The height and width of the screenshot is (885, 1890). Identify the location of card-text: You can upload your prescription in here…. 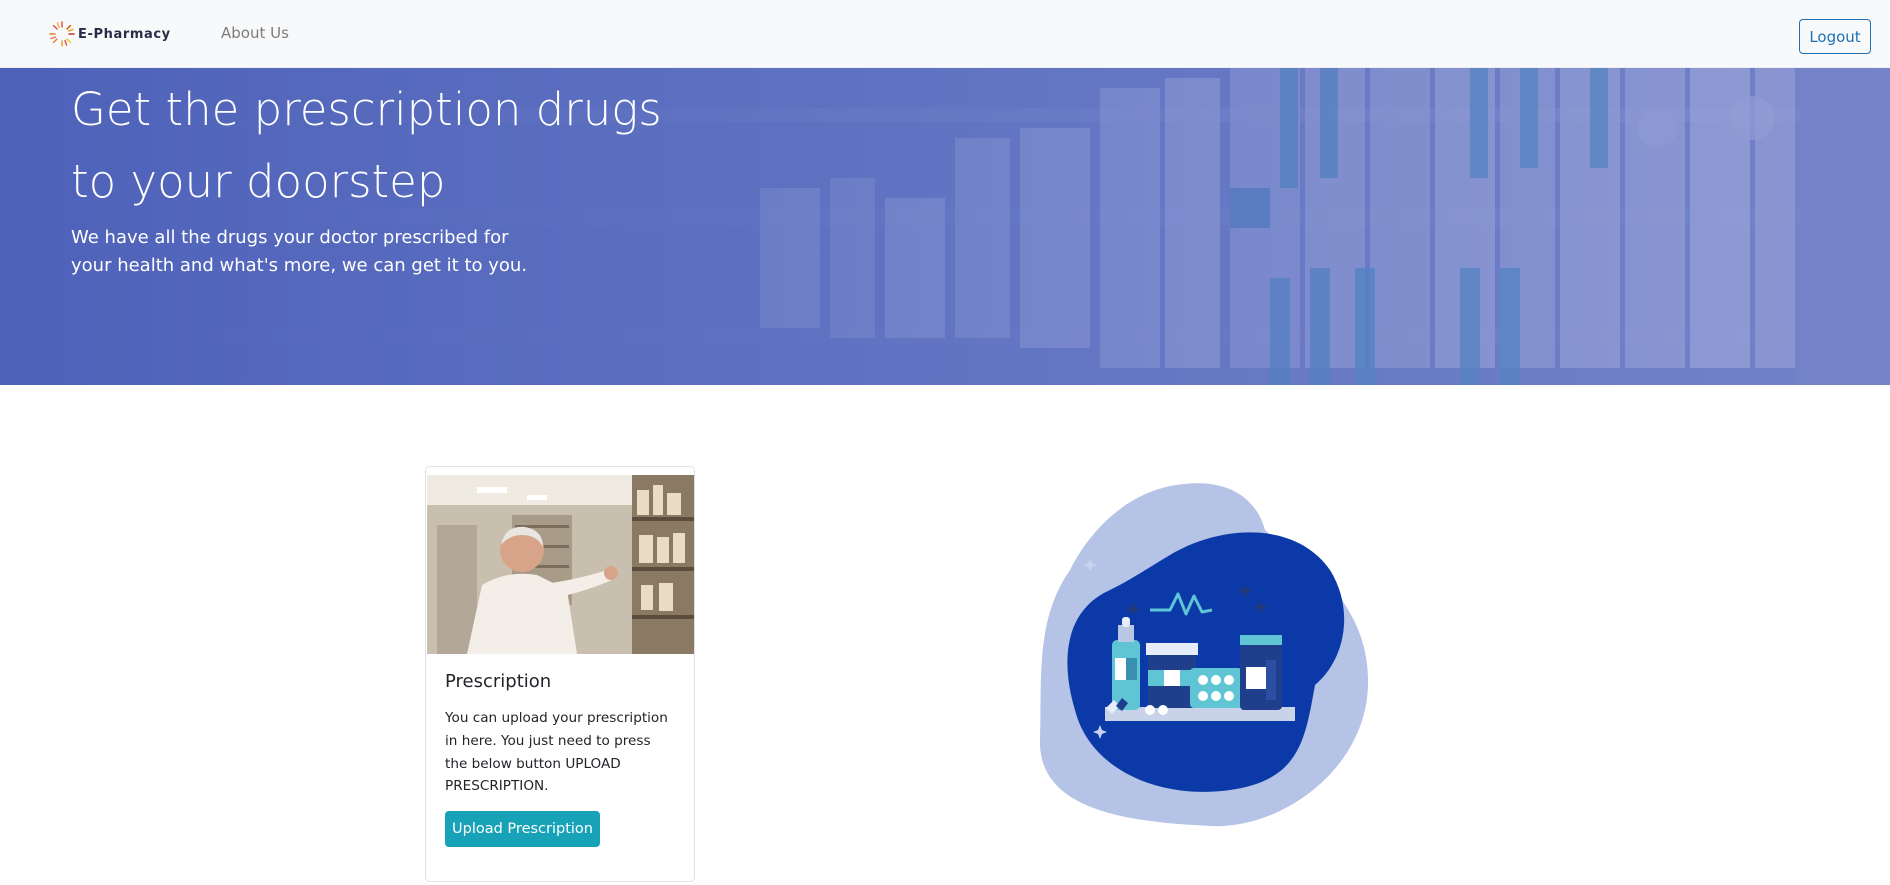
(556, 752).